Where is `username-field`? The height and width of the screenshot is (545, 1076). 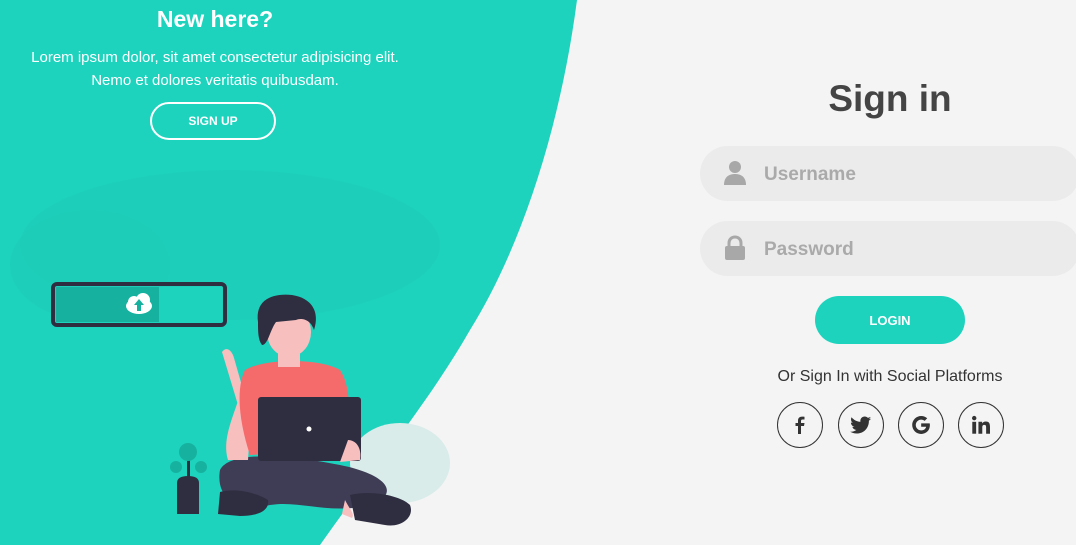
username-field is located at coordinates (888, 174).